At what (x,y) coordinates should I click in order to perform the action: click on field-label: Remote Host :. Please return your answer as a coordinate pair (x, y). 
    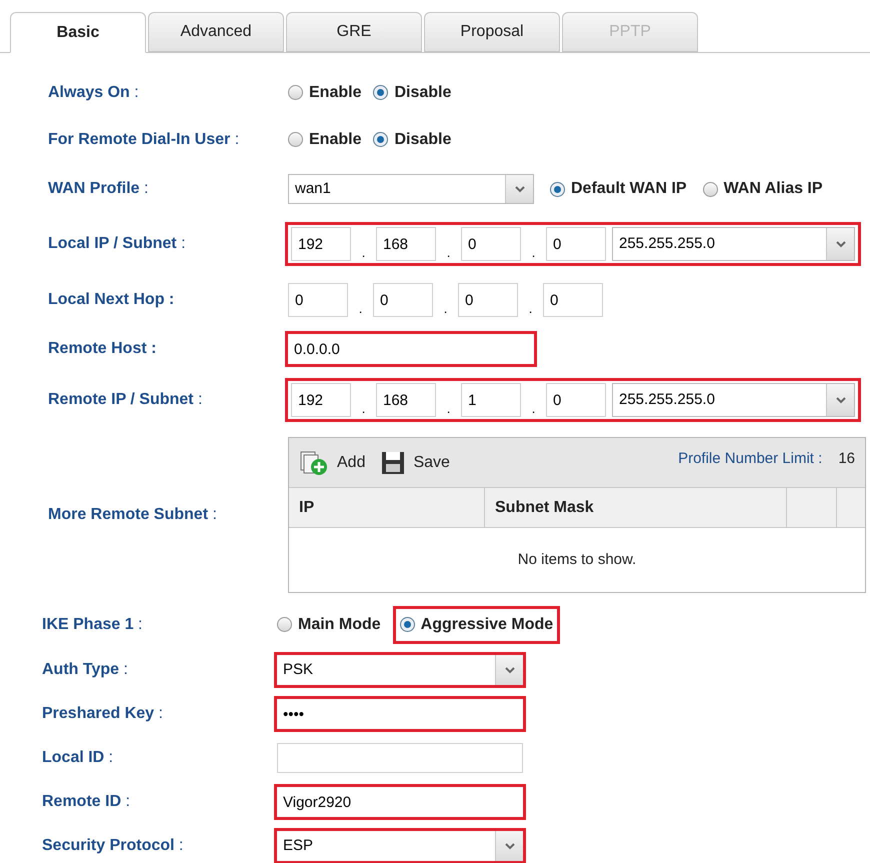
    Looking at the image, I should click on (103, 349).